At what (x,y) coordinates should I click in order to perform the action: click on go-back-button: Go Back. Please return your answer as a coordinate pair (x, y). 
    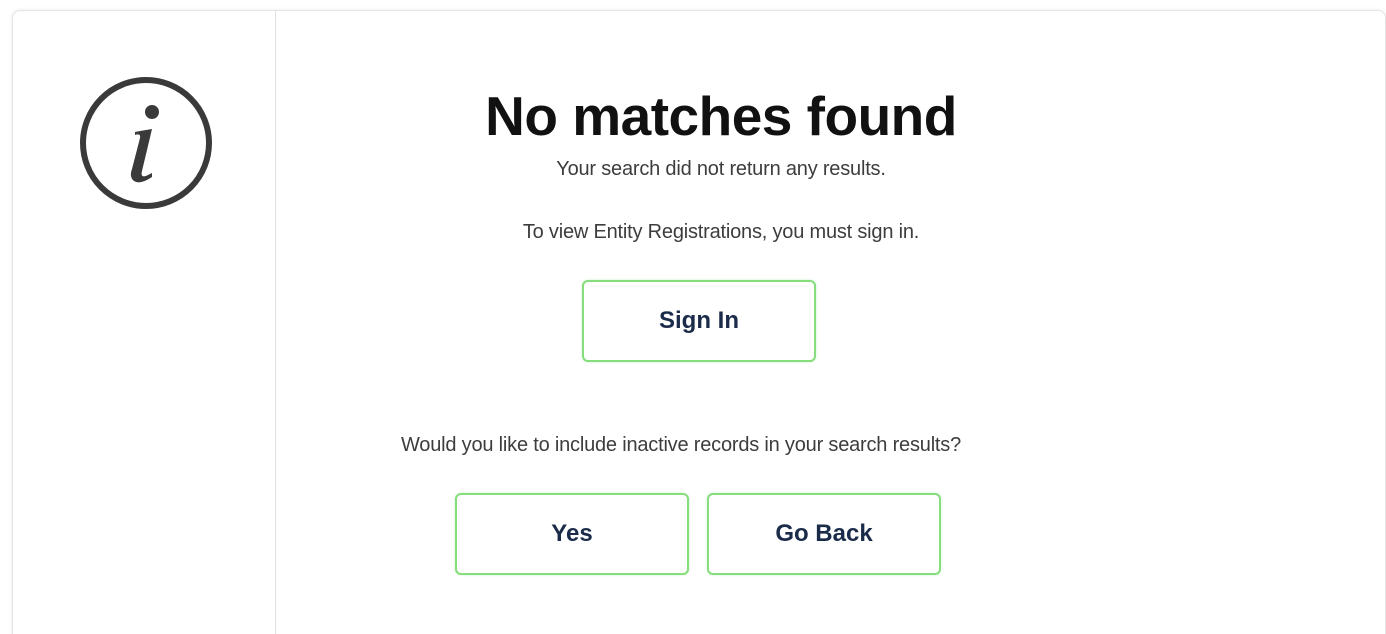
    Looking at the image, I should click on (824, 534).